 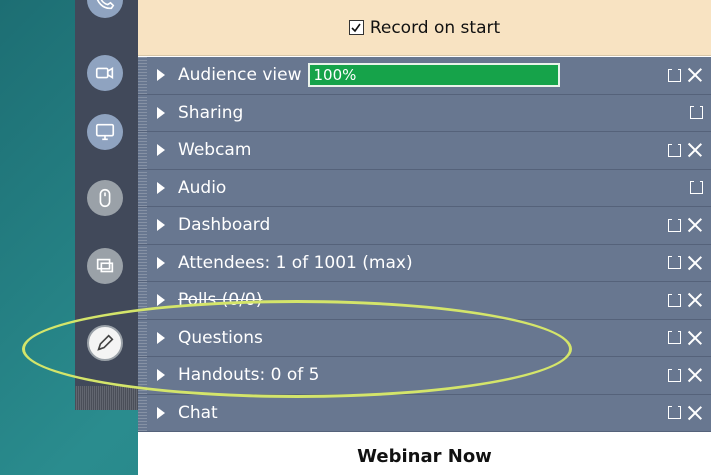 What do you see at coordinates (424, 376) in the screenshot?
I see `row-handouts: Handouts: 0 of 5` at bounding box center [424, 376].